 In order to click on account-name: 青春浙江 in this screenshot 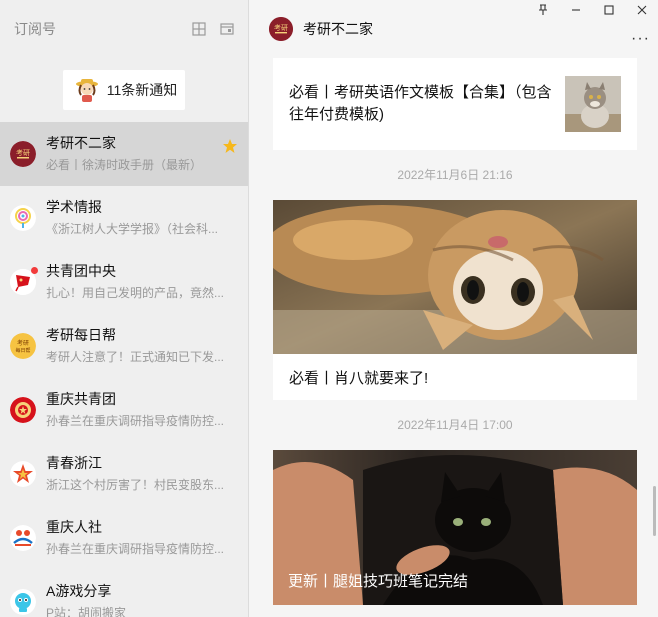, I will do `click(74, 463)`.